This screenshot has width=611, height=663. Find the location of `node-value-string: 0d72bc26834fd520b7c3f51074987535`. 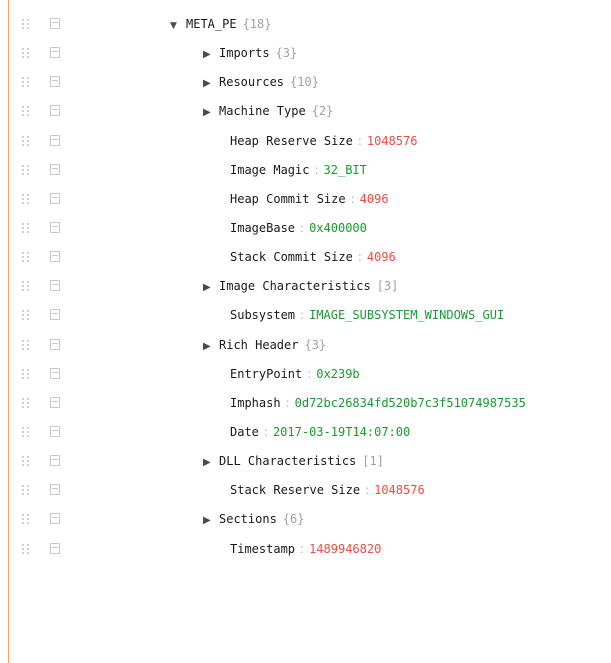

node-value-string: 0d72bc26834fd520b7c3f51074987535 is located at coordinates (410, 403).